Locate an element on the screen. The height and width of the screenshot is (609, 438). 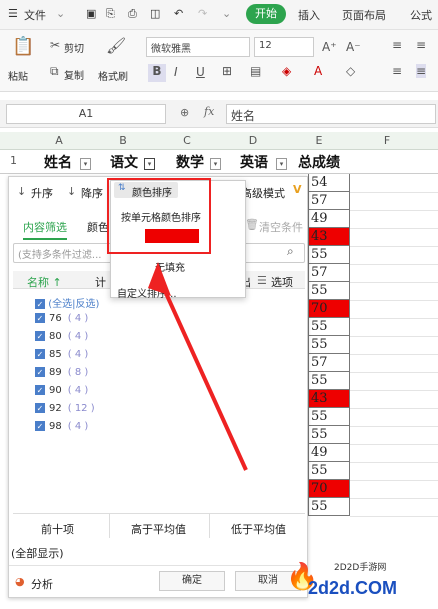
preview-icon: ◫ is located at coordinates (155, 13).